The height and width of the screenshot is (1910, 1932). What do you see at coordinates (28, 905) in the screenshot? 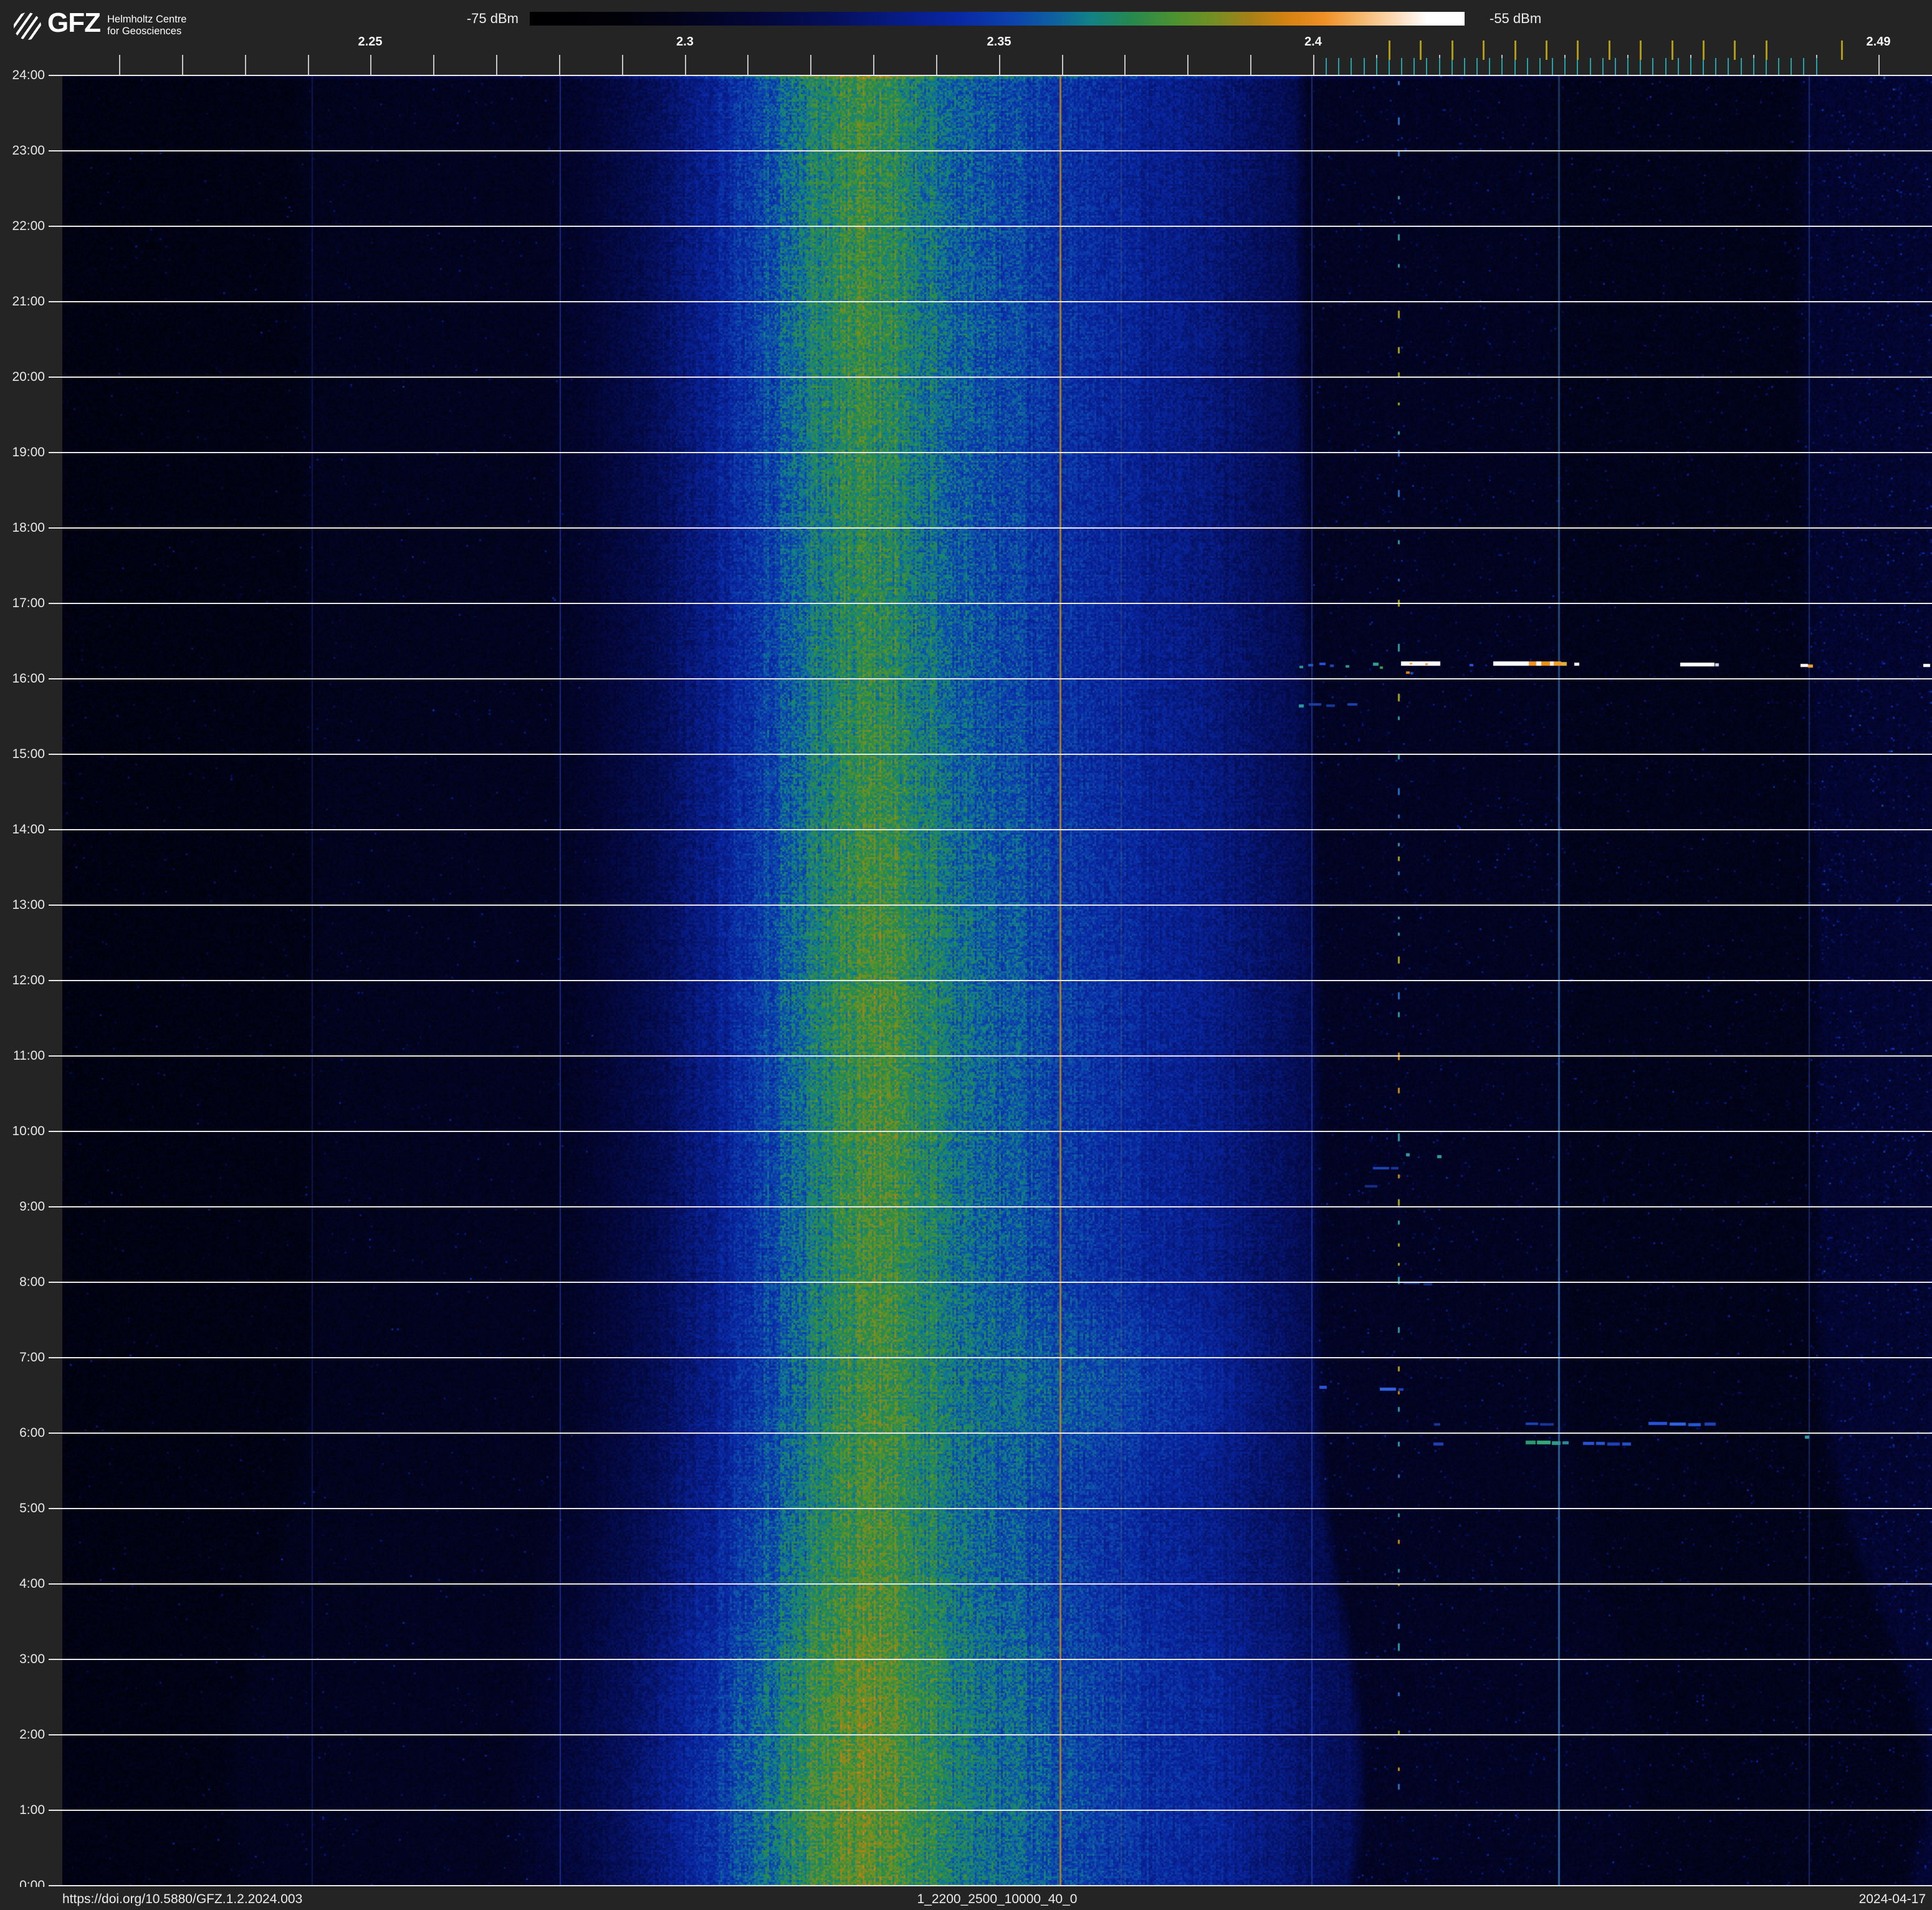
I see `time-axis-label: 13:00` at bounding box center [28, 905].